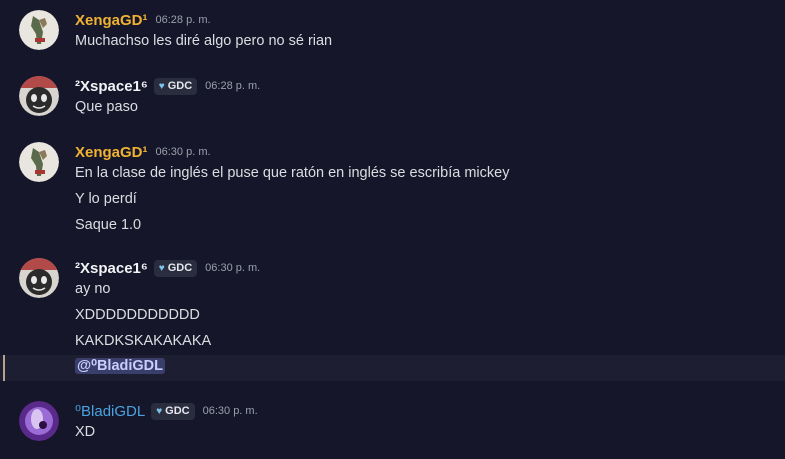 The width and height of the screenshot is (785, 459). Describe the element at coordinates (85, 432) in the screenshot. I see `message-text: XD` at that location.